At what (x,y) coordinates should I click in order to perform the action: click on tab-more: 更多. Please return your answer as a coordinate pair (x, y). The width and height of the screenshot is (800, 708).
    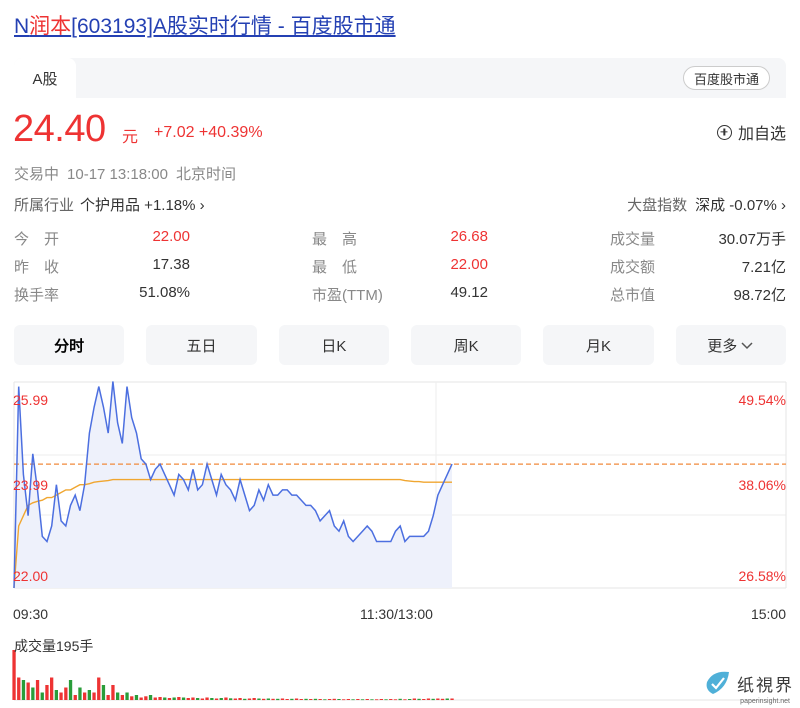
    Looking at the image, I should click on (730, 345).